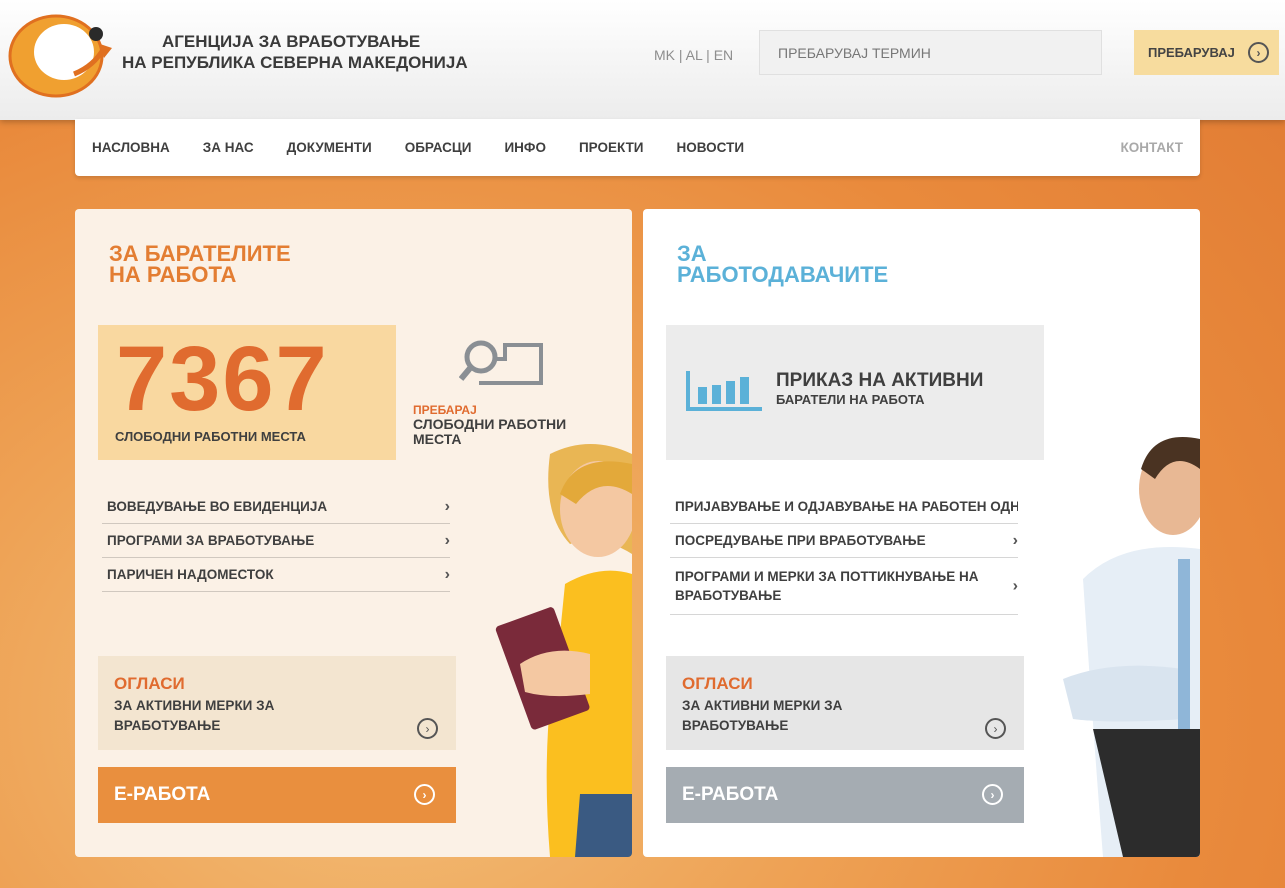  Describe the element at coordinates (723, 55) in the screenshot. I see `lang-en: EN` at that location.